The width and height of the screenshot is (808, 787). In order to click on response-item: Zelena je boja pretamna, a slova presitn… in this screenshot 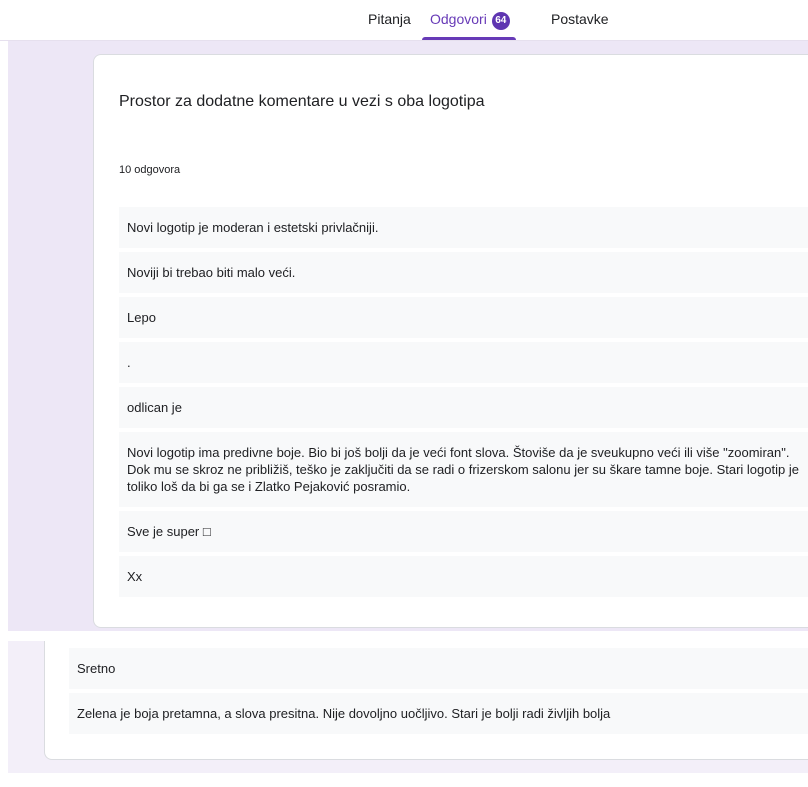, I will do `click(438, 713)`.